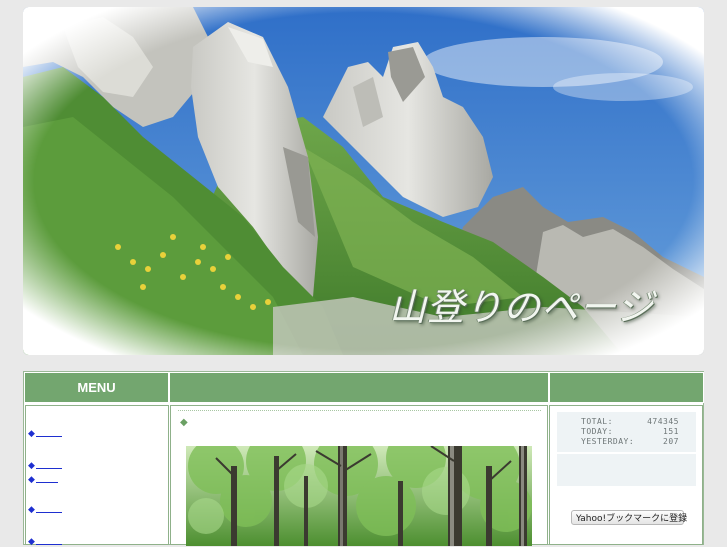  Describe the element at coordinates (626, 470) in the screenshot. I see `sidebar-widget-box` at that location.